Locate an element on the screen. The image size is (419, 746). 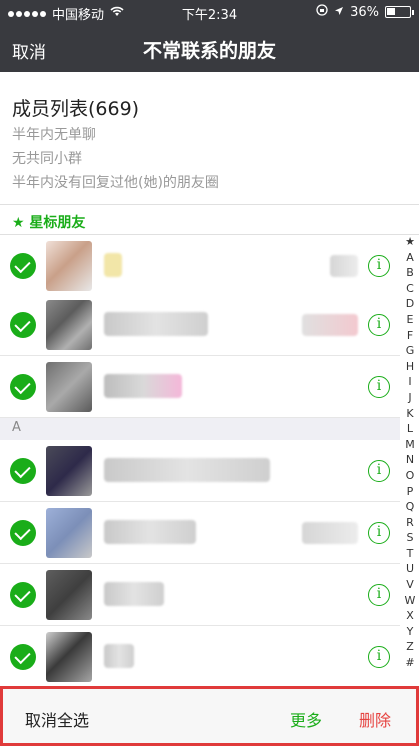
alphabet-index-bar: ★ A B C D E F G H I J K L M N O P Q R S T U V W X Y Z # is located at coordinates (410, 454).